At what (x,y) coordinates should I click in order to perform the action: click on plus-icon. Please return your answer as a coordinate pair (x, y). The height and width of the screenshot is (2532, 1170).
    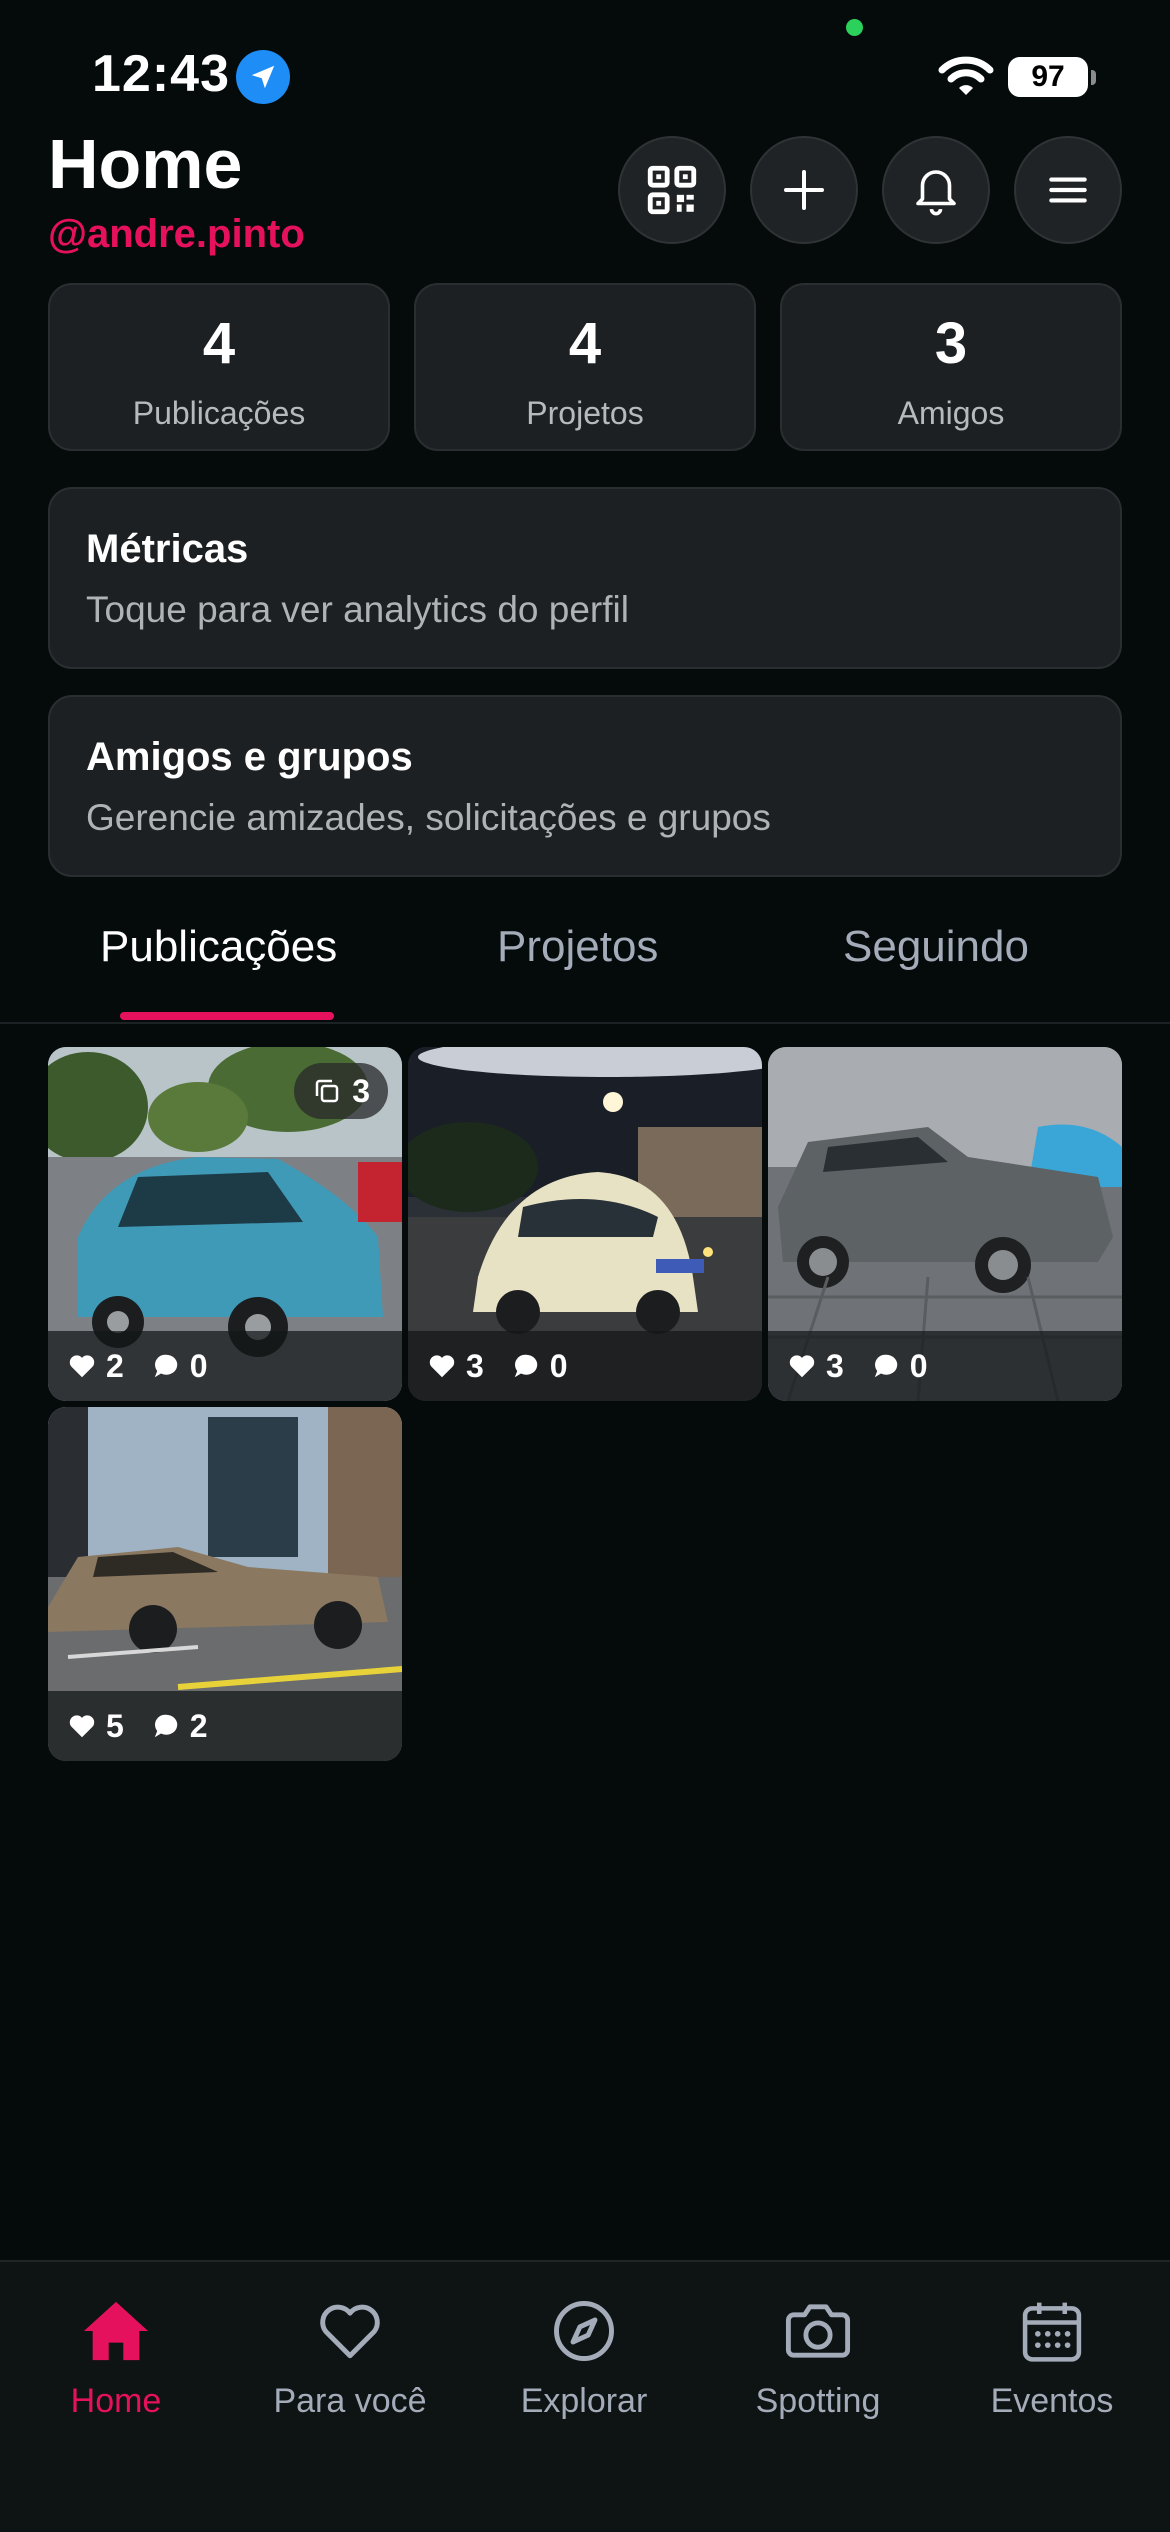
    Looking at the image, I should click on (804, 190).